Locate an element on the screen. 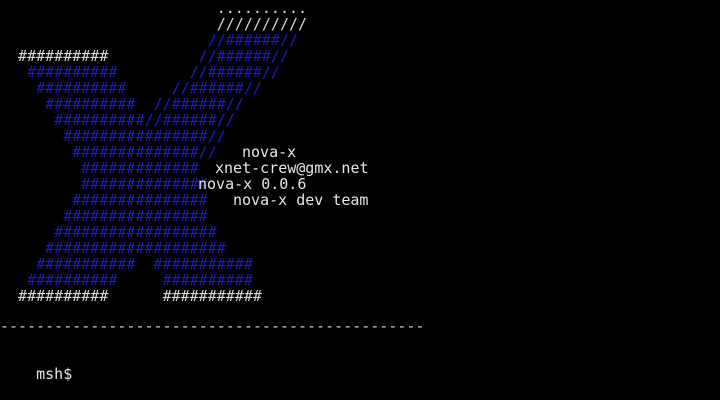 Image resolution: width=720 pixels, height=400 pixels. logo-line: ########### ########### is located at coordinates (126, 264).